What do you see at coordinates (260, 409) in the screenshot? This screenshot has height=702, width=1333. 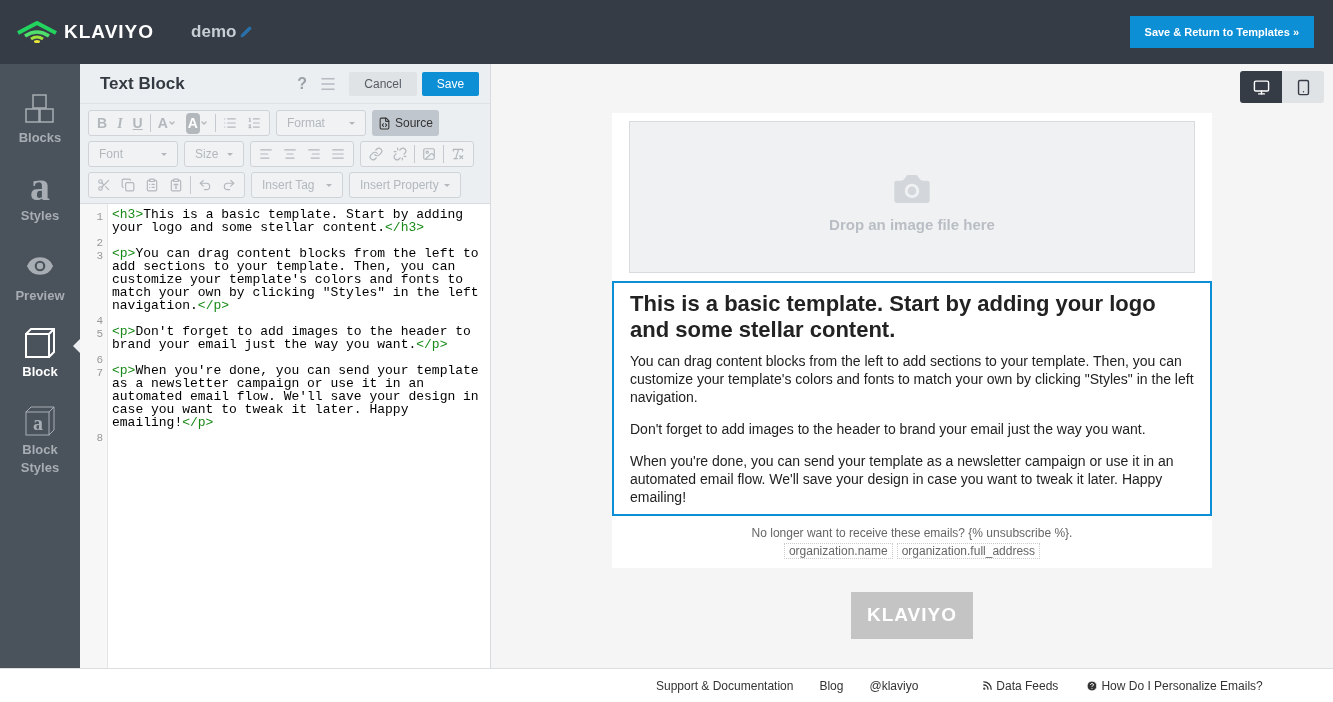 I see `code-line: case you want to tweak it later. Happy` at bounding box center [260, 409].